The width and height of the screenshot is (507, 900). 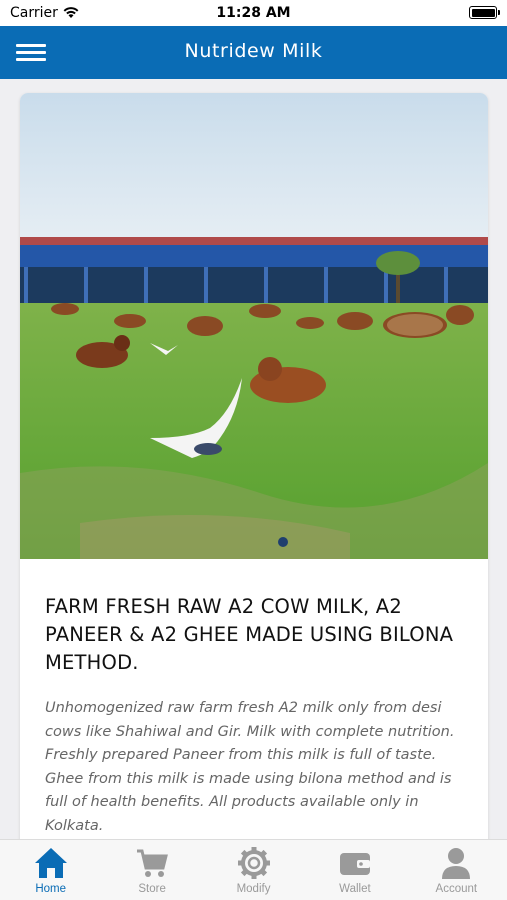 I want to click on clock: 11:28 AM, so click(x=253, y=13).